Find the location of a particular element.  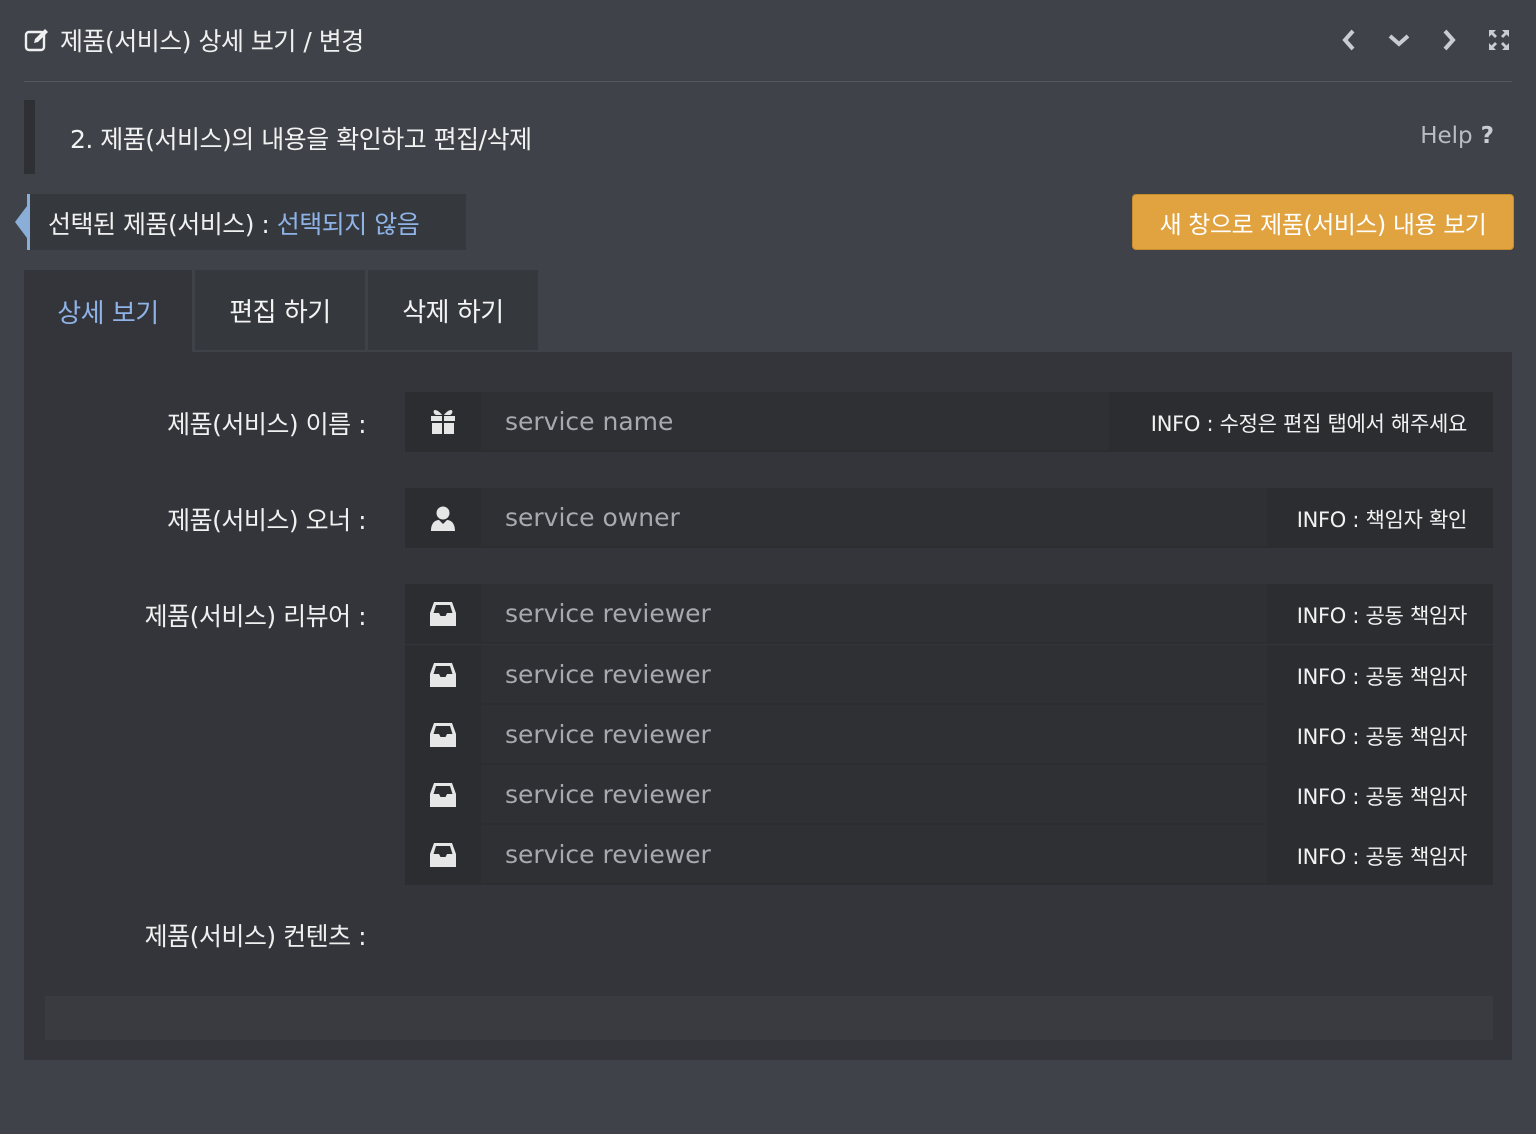

gift-icon is located at coordinates (443, 422).